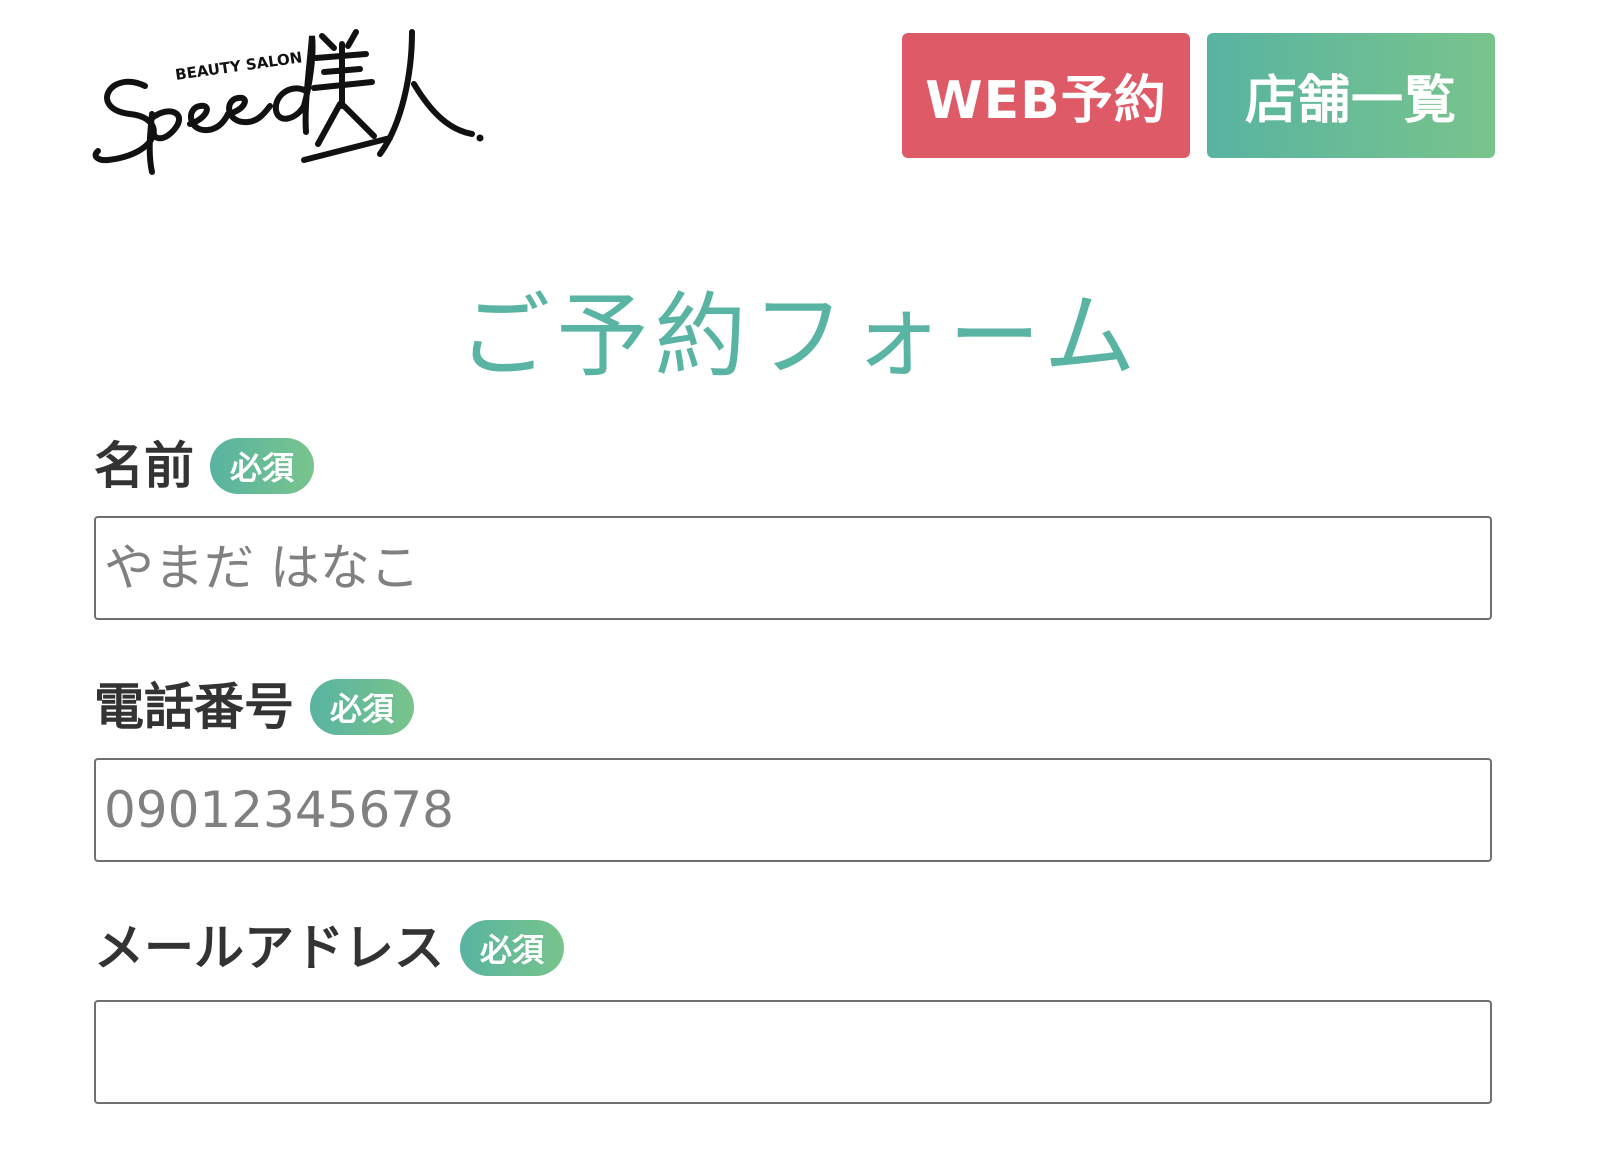 The width and height of the screenshot is (1600, 1159). Describe the element at coordinates (204, 466) in the screenshot. I see `name-field-label: 名前 必須` at that location.